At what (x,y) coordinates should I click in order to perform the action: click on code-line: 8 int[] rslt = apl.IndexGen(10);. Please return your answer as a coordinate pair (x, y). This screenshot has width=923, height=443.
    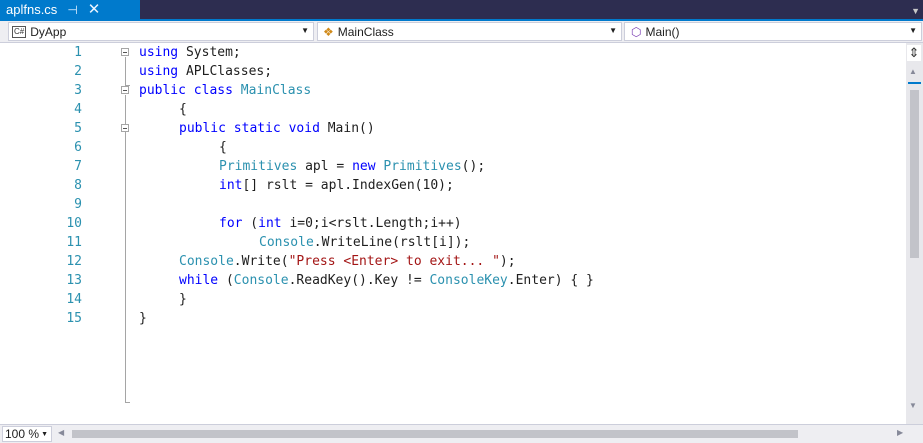
    Looking at the image, I should click on (453, 185).